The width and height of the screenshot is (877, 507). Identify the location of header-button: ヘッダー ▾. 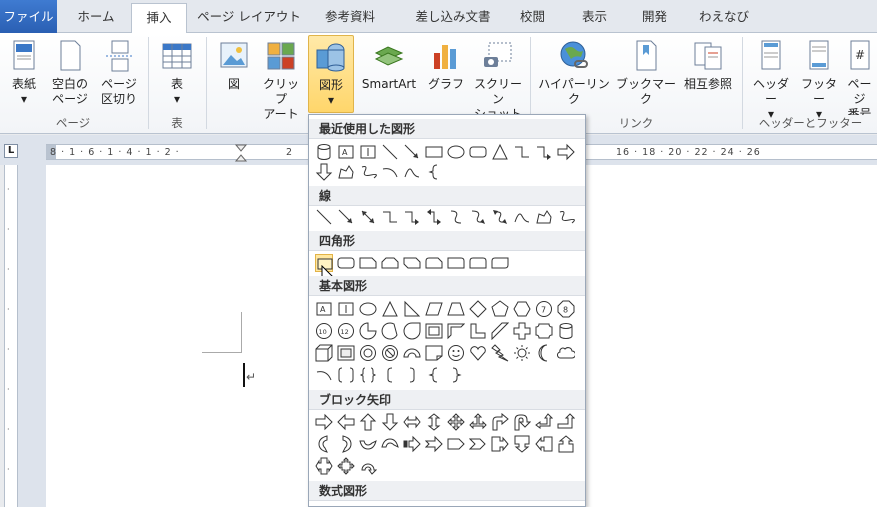
(771, 78).